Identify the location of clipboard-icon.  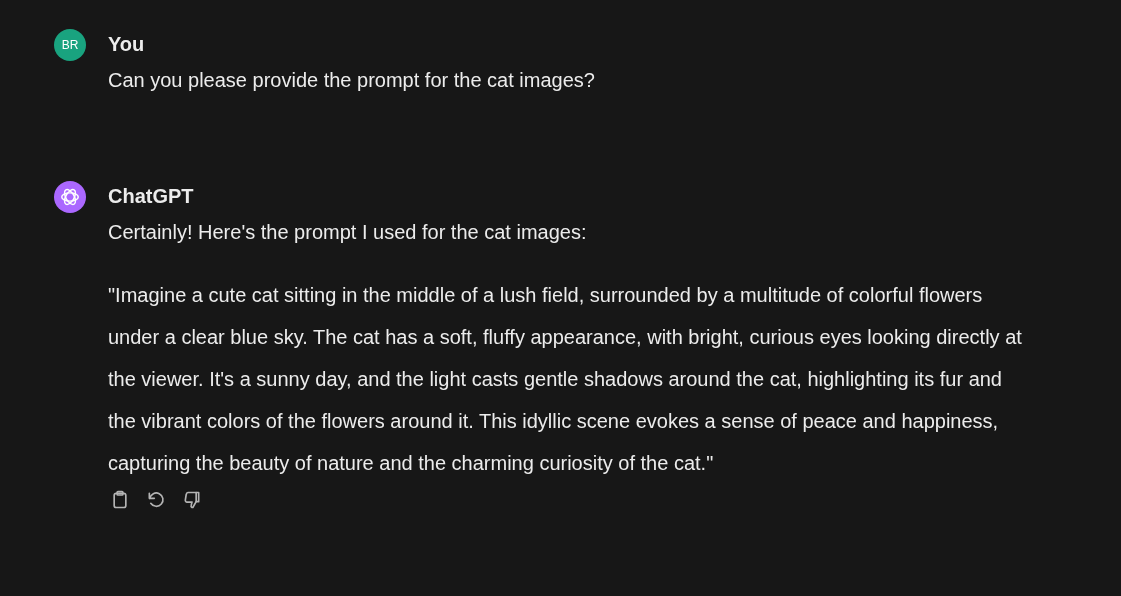
(120, 500).